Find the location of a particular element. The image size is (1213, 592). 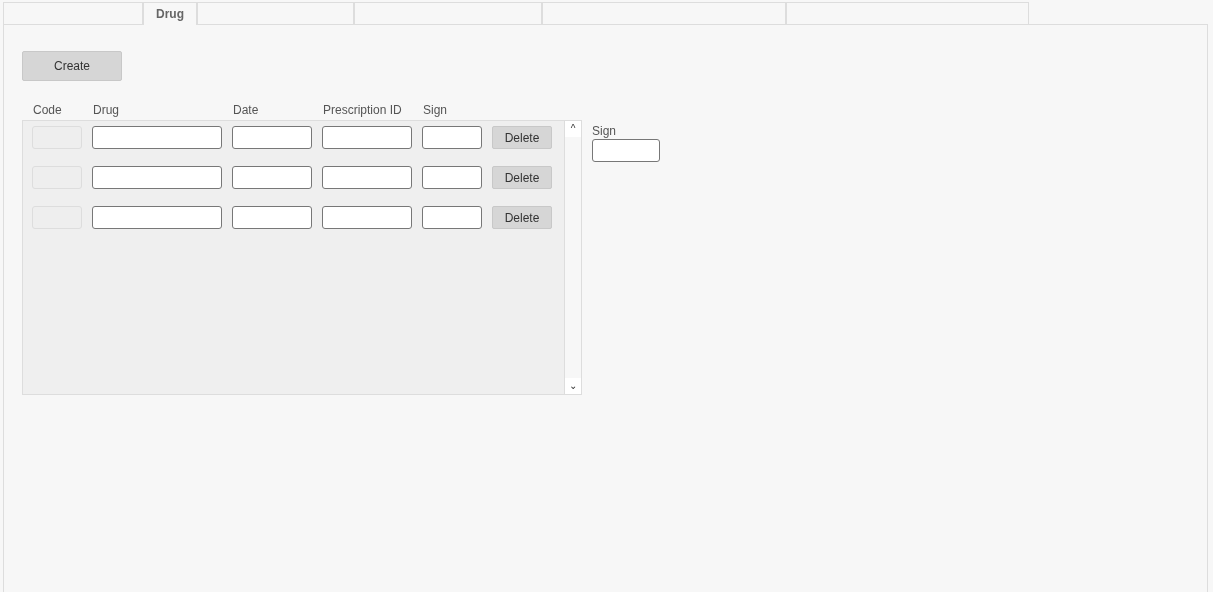

column-header: Sign is located at coordinates (435, 110).